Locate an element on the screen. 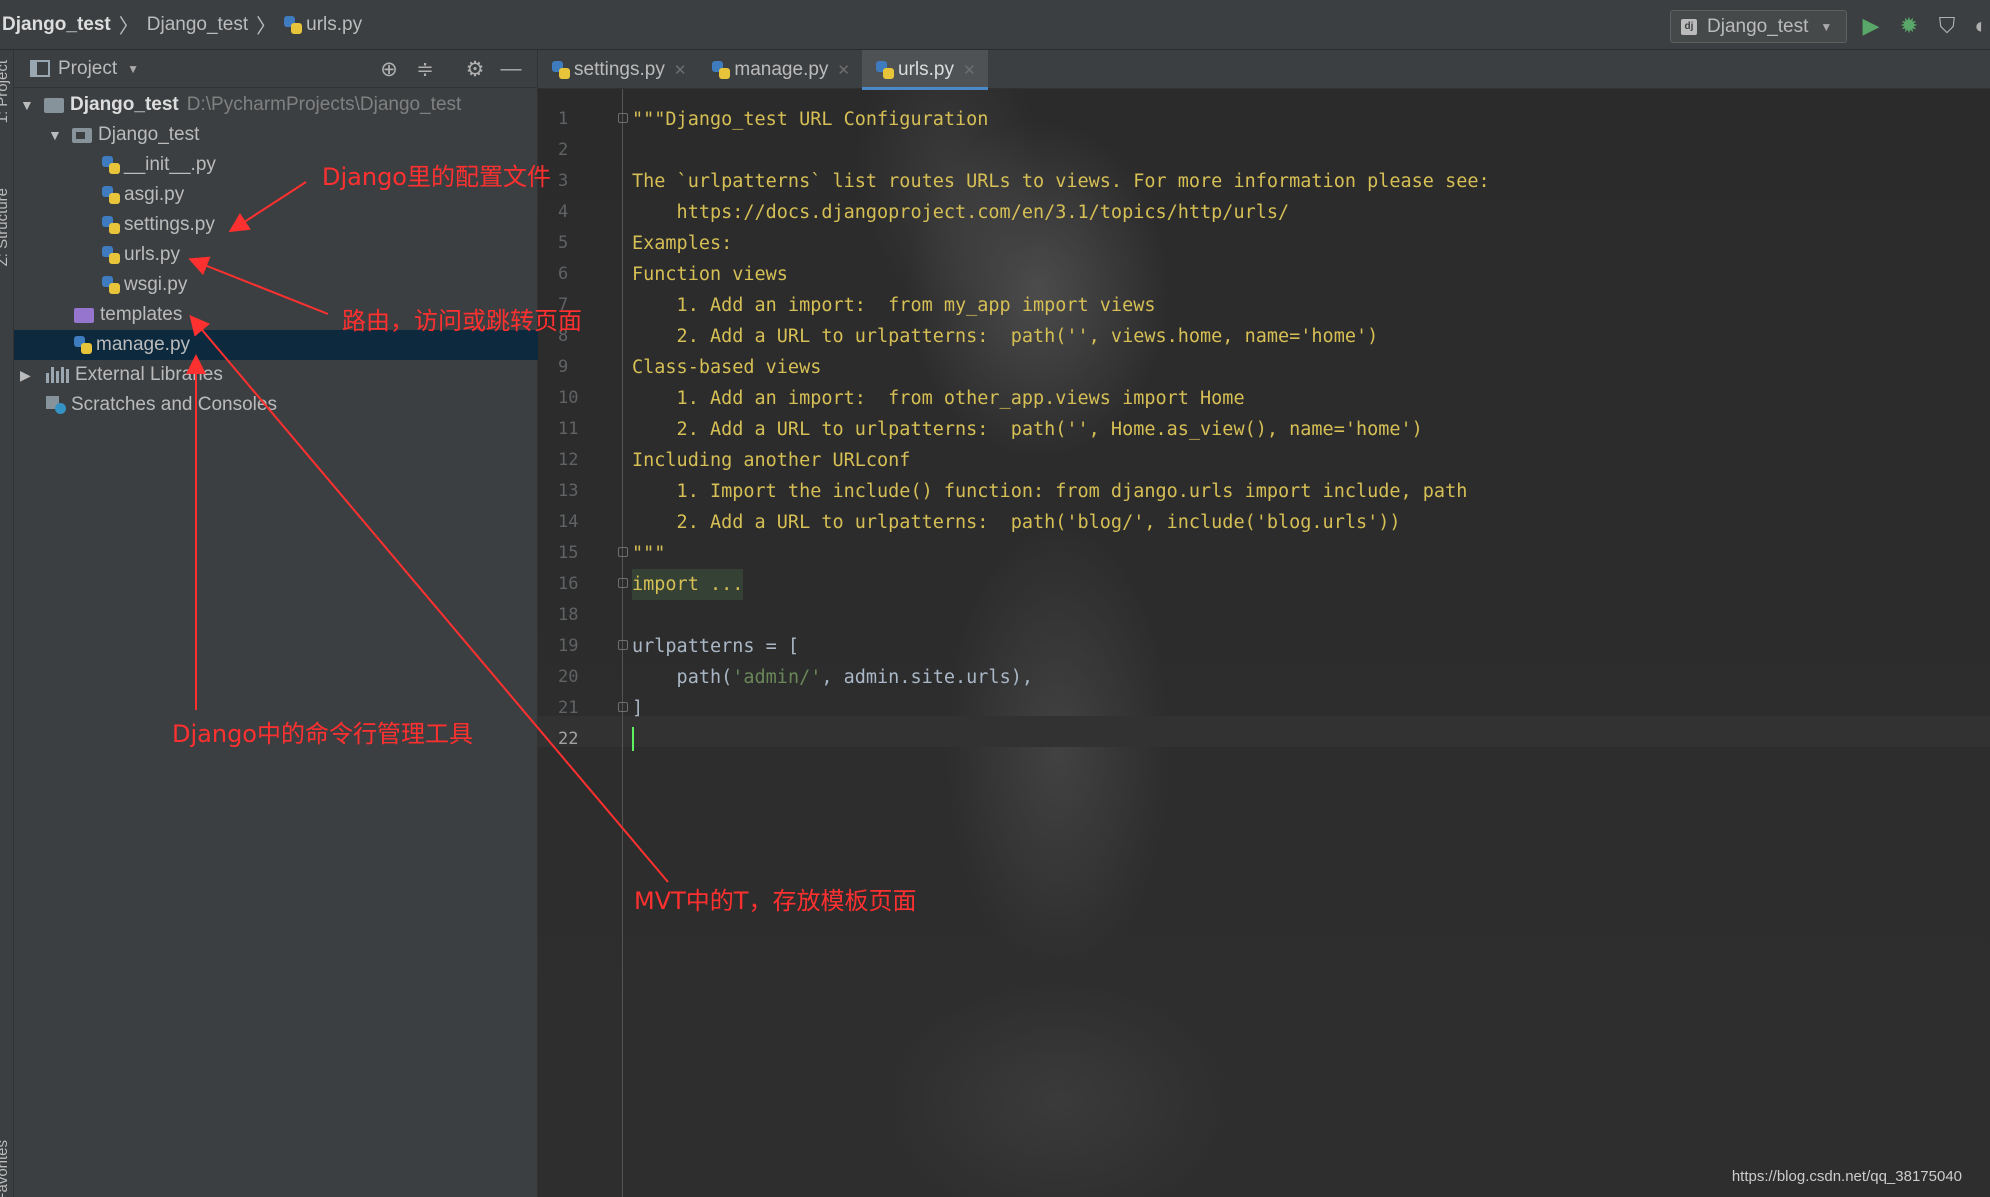 Image resolution: width=1990 pixels, height=1197 pixels. line-number: 16 is located at coordinates (568, 584).